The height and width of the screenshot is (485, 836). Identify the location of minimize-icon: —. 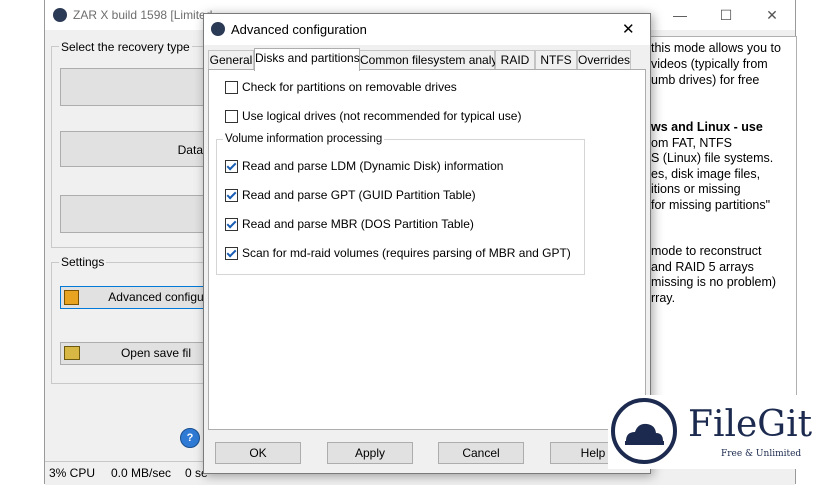
(680, 15).